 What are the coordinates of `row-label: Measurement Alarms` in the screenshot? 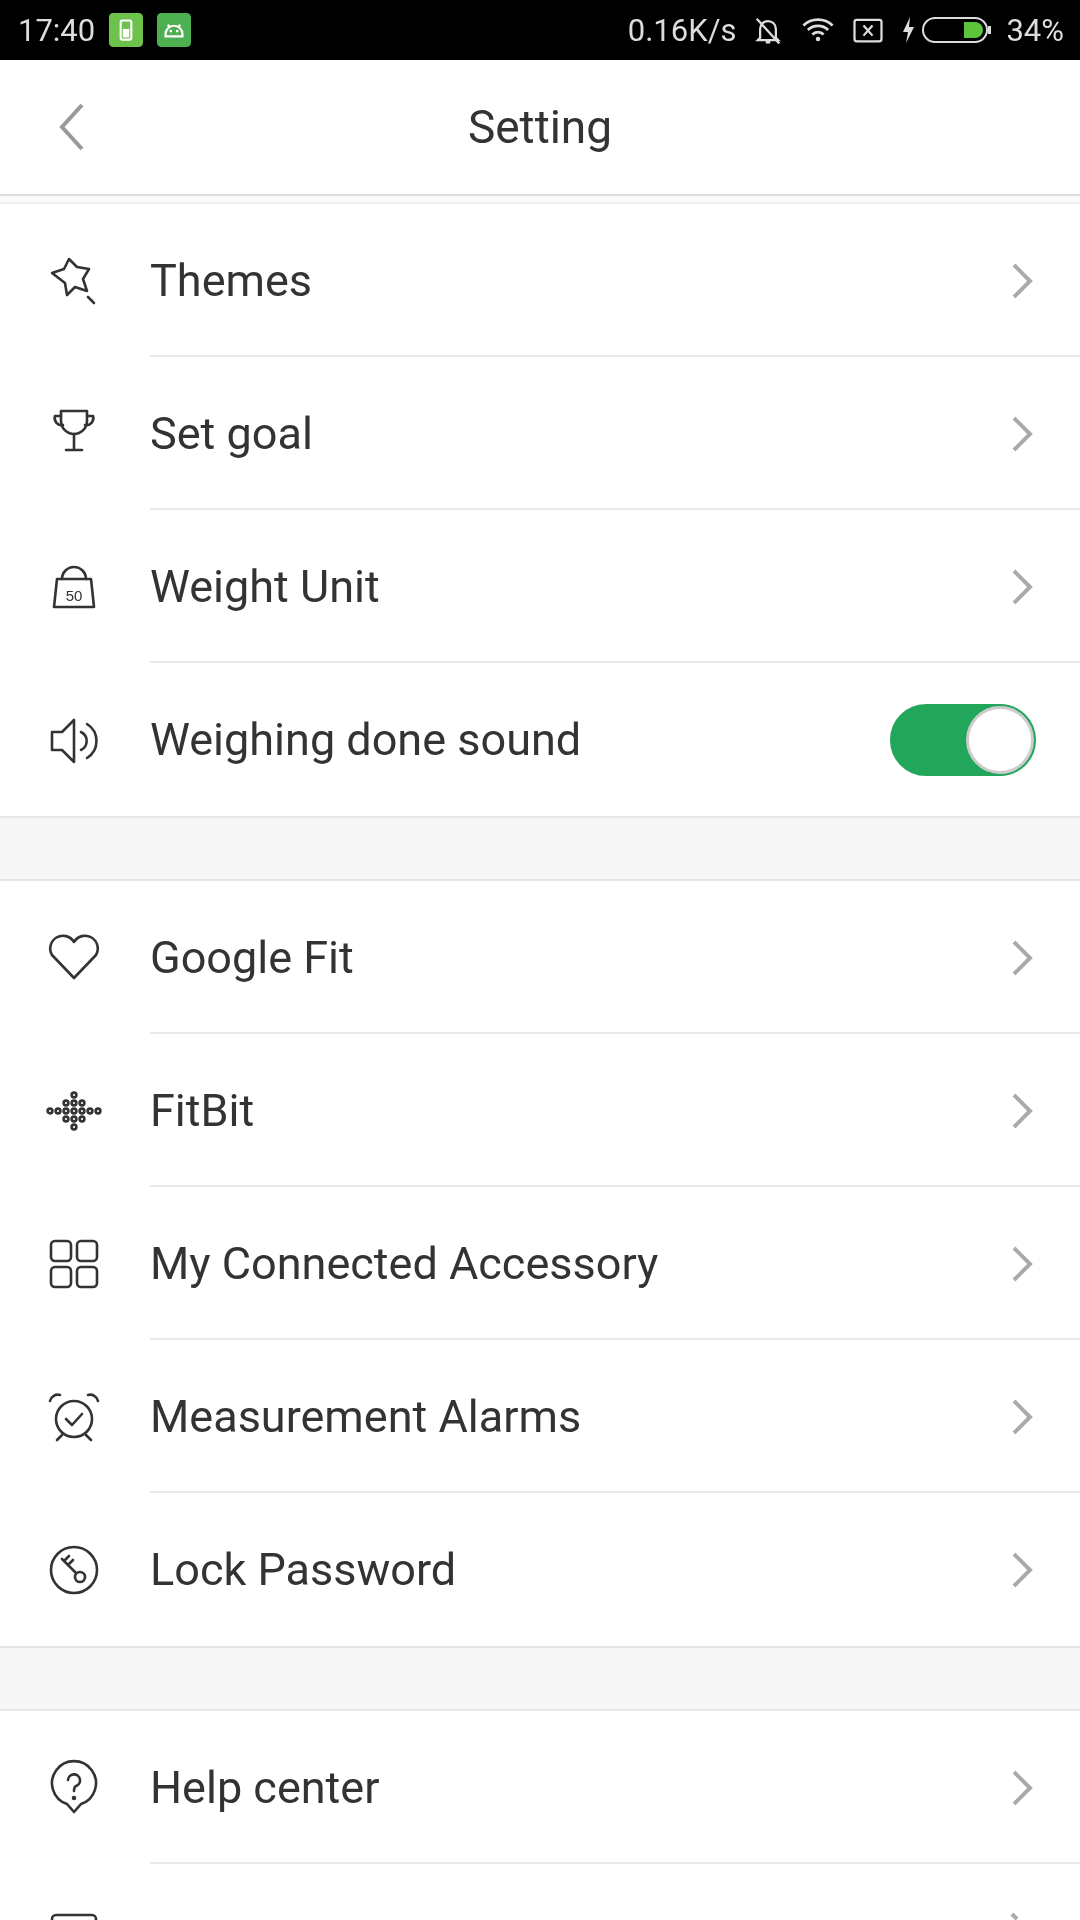 It's located at (366, 1416).